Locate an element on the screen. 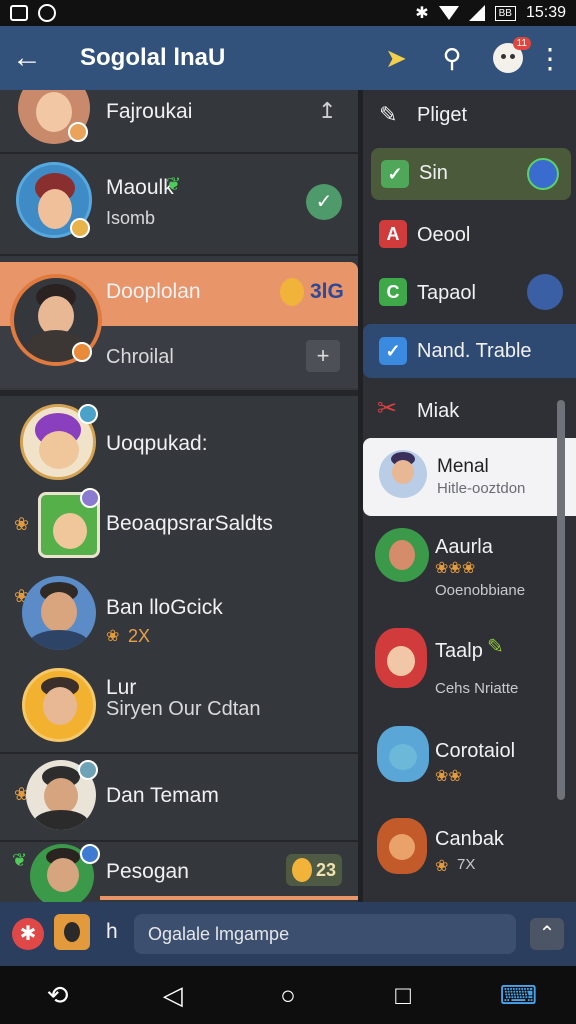 Image resolution: width=576 pixels, height=1024 pixels. menu-item: A Oeool is located at coordinates (469, 234).